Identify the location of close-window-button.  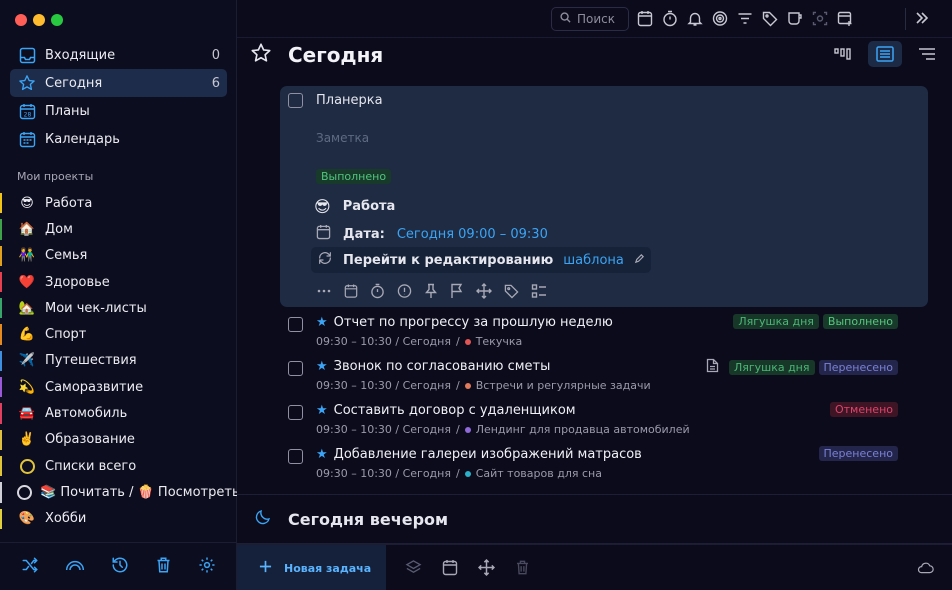
(21, 20).